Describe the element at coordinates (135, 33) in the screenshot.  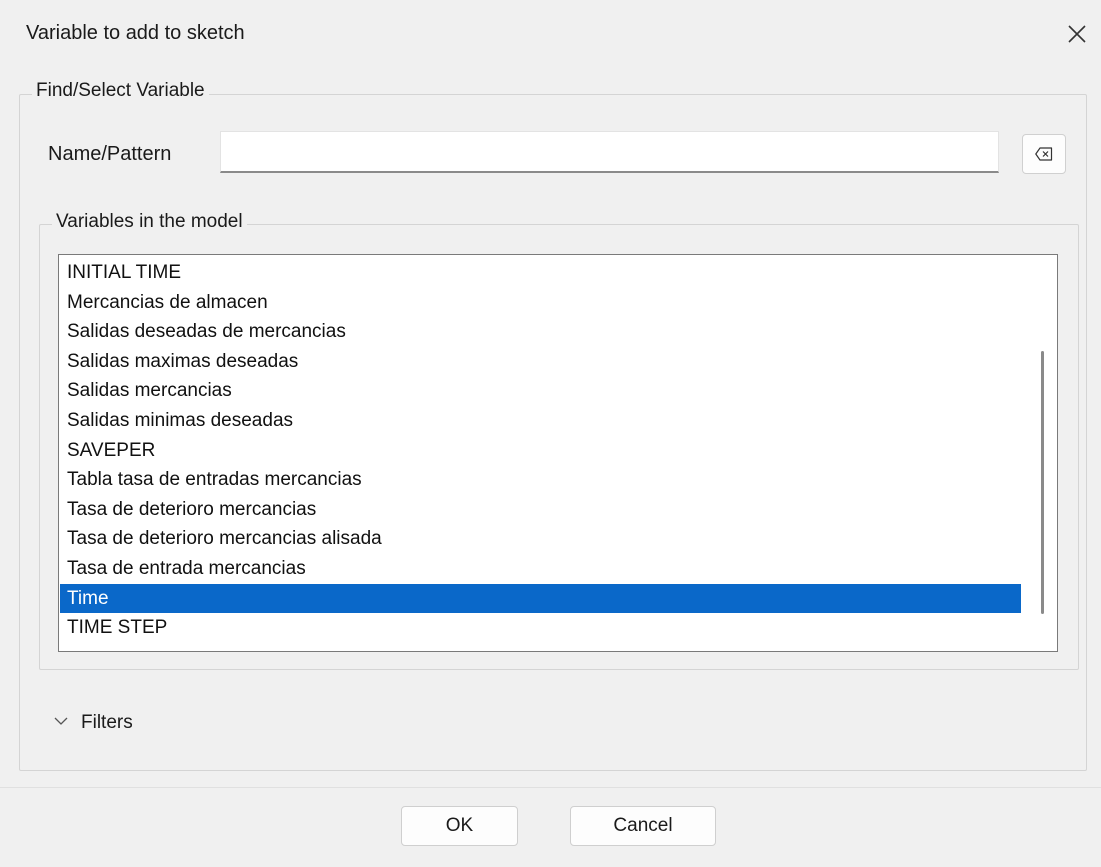
I see `dialog-title: Variable to add to sketch` at that location.